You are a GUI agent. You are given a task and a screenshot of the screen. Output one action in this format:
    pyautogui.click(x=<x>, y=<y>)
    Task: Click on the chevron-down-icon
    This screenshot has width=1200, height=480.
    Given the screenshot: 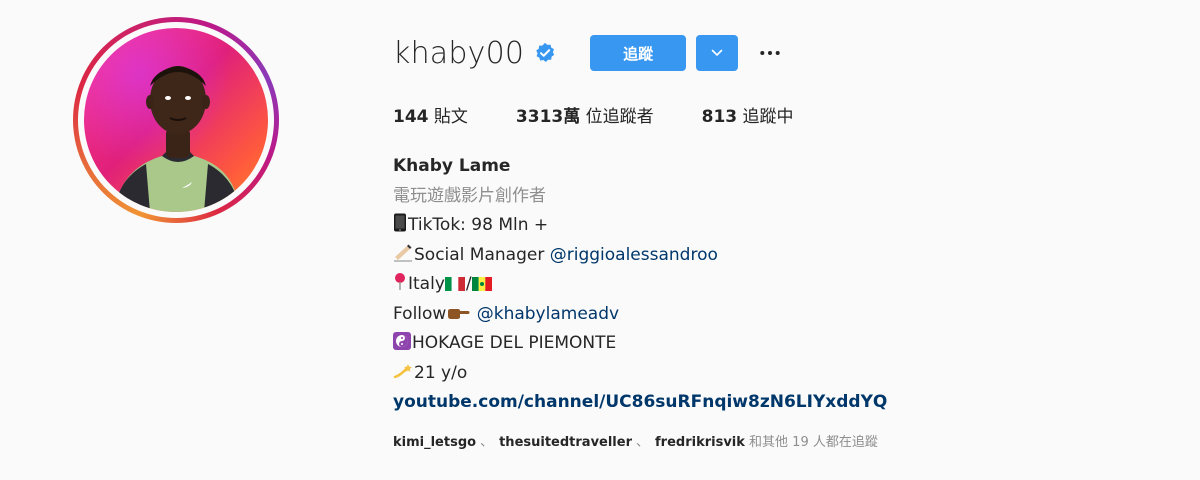 What is the action you would take?
    pyautogui.click(x=717, y=53)
    